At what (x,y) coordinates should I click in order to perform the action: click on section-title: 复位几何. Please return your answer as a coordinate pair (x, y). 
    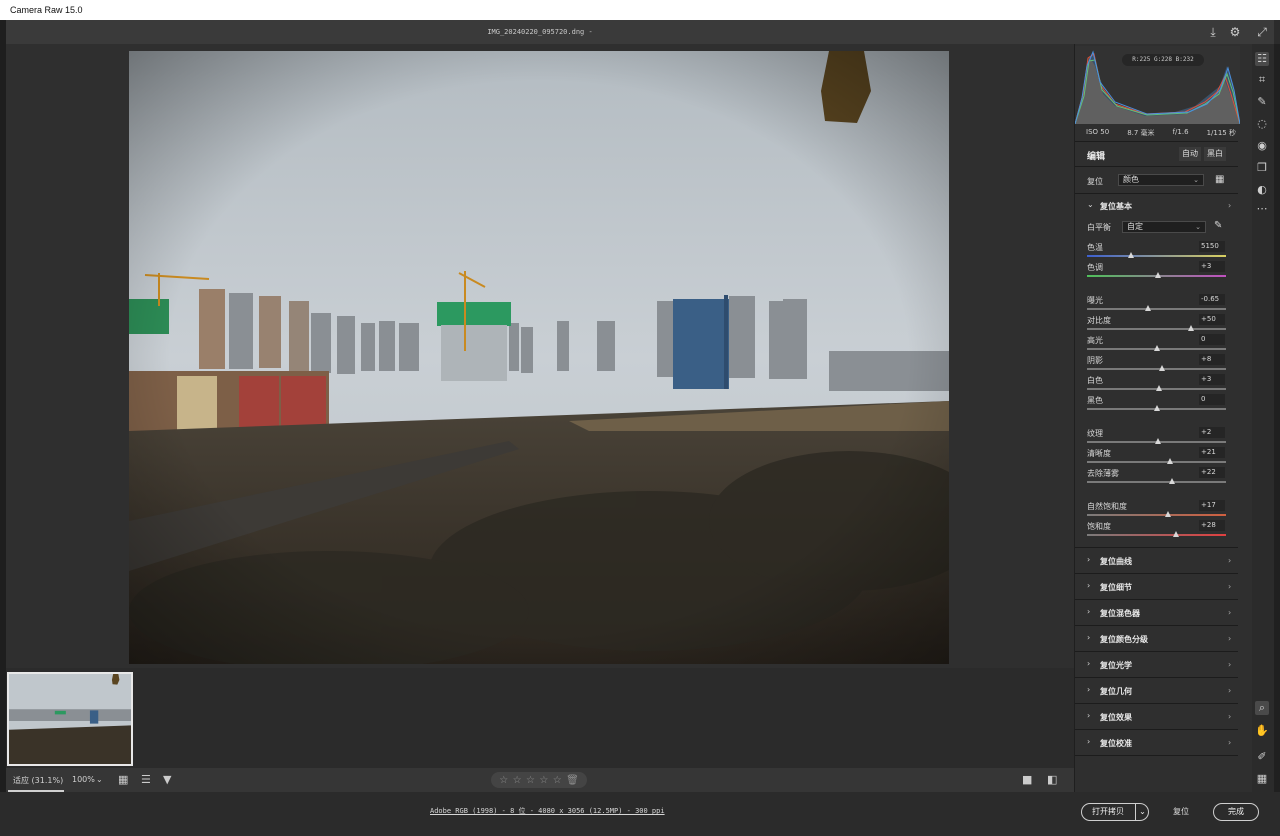
    Looking at the image, I should click on (1116, 691).